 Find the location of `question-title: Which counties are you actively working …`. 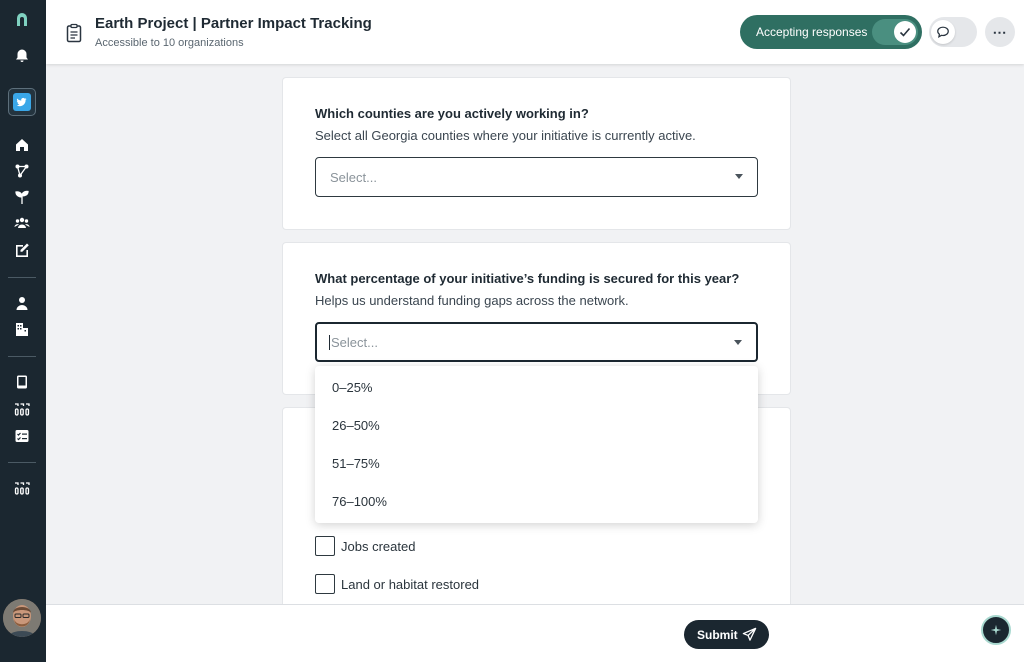

question-title: Which counties are you actively working … is located at coordinates (452, 113).